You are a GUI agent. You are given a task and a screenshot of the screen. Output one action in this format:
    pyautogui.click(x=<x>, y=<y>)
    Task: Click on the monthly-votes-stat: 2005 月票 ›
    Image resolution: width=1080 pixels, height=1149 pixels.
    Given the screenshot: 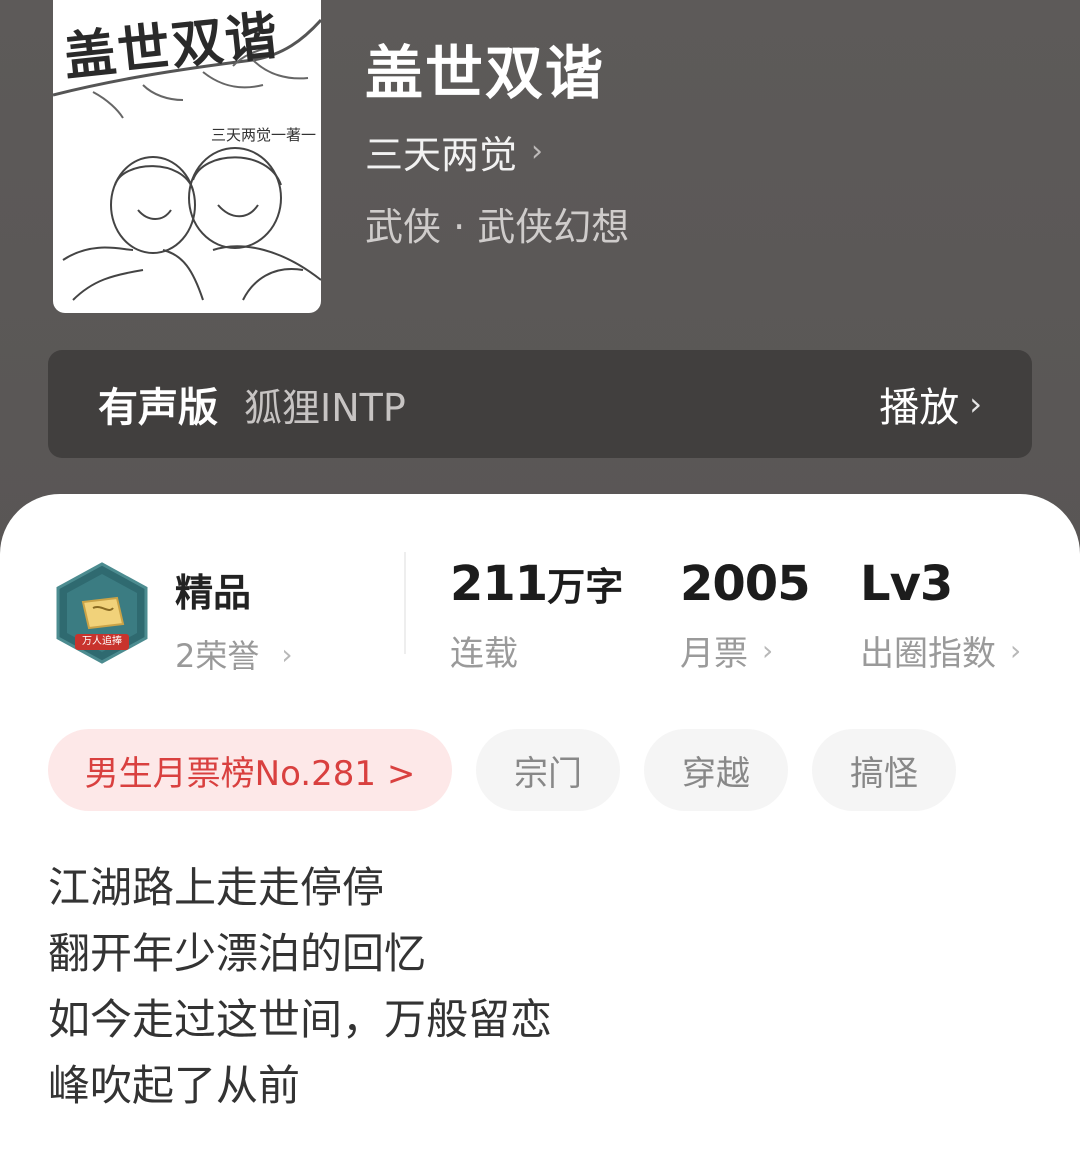 What is the action you would take?
    pyautogui.click(x=745, y=615)
    